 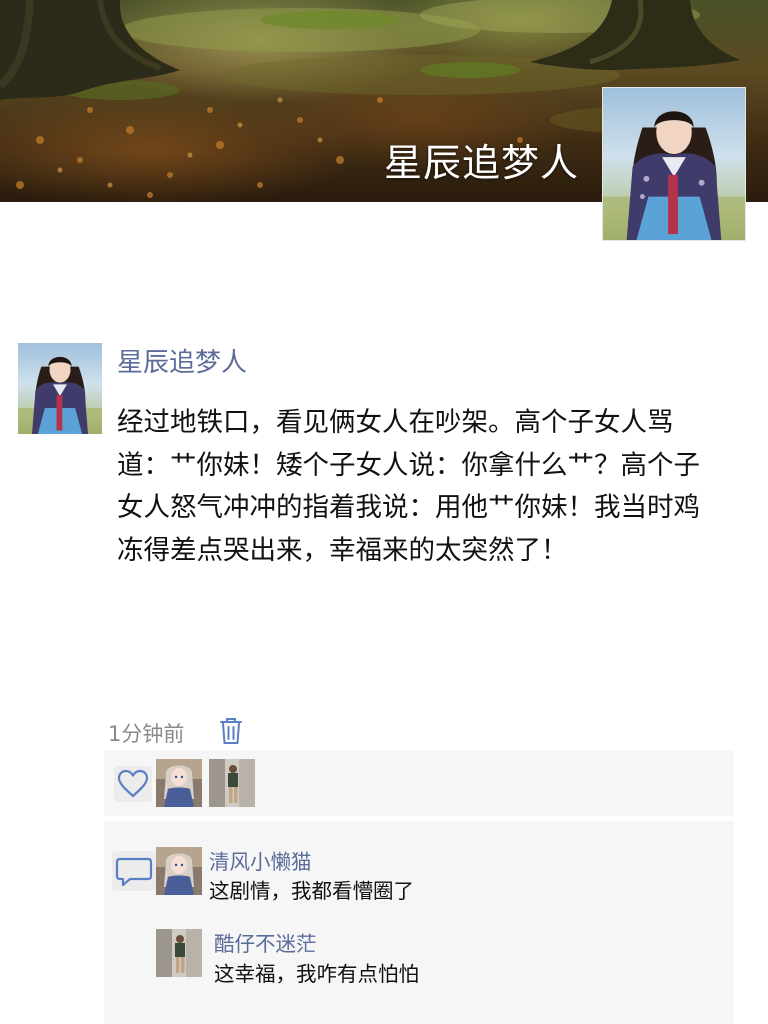 What do you see at coordinates (265, 942) in the screenshot?
I see `comment-user-name: 酷仔不迷茫` at bounding box center [265, 942].